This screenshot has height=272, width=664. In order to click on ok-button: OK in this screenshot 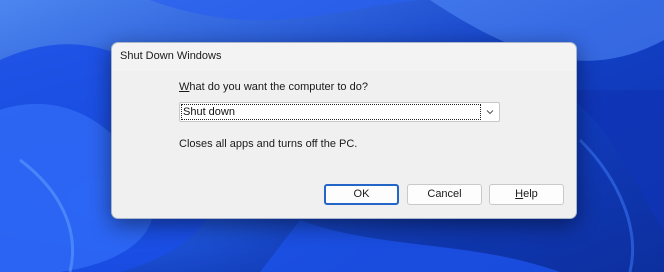, I will do `click(361, 194)`.